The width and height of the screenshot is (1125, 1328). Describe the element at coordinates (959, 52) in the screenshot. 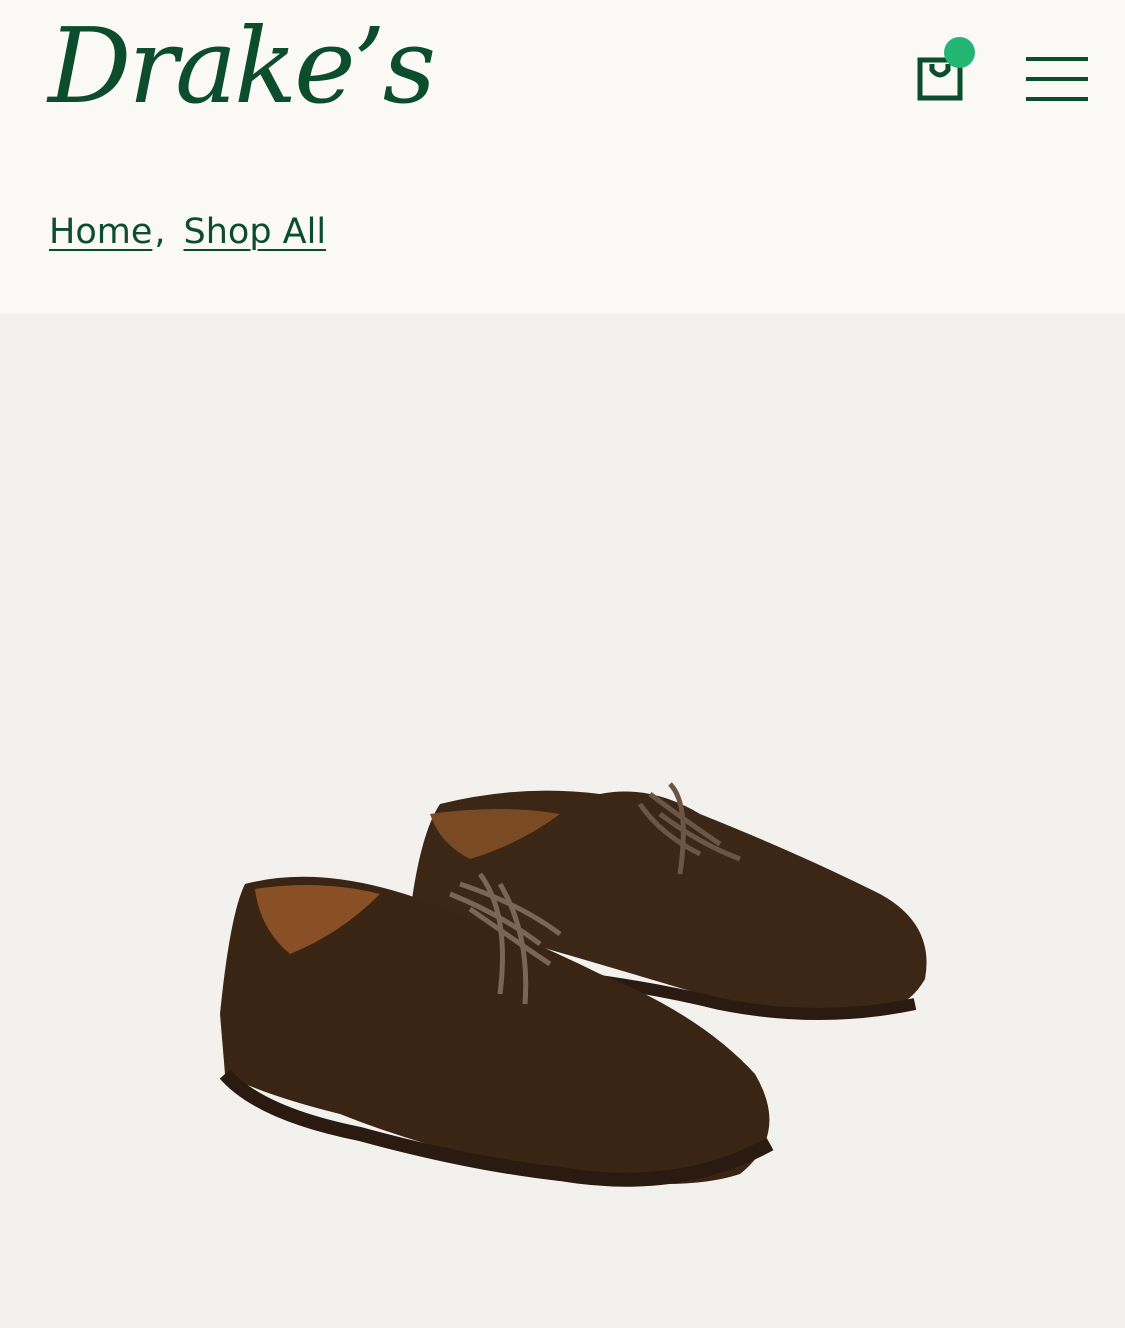

I see `cart-badge` at that location.